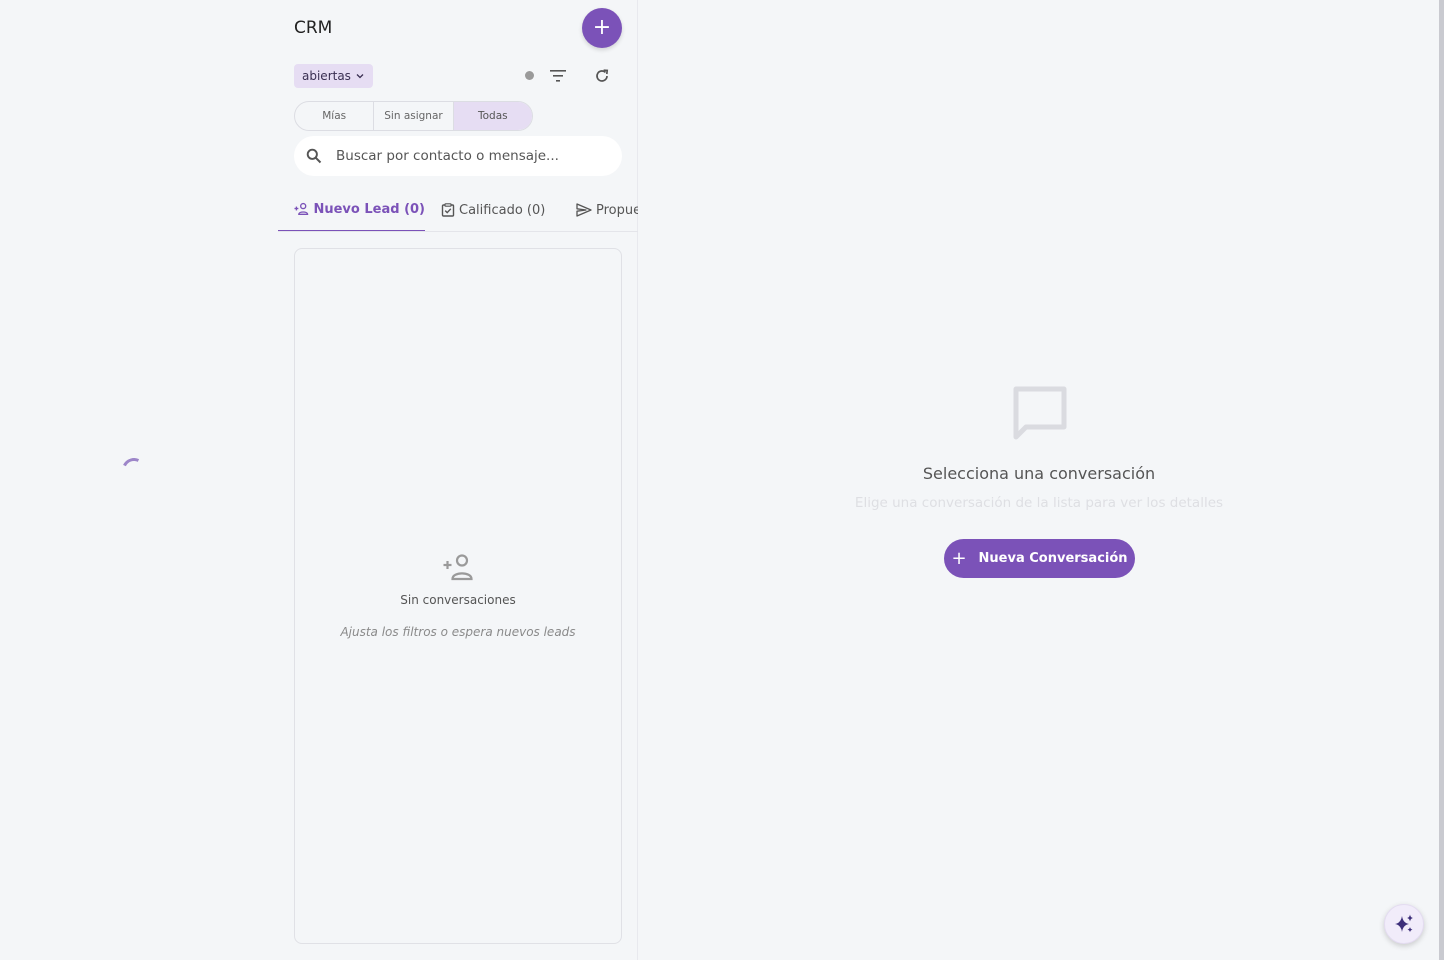  Describe the element at coordinates (1441, 480) in the screenshot. I see `scrollbar` at that location.